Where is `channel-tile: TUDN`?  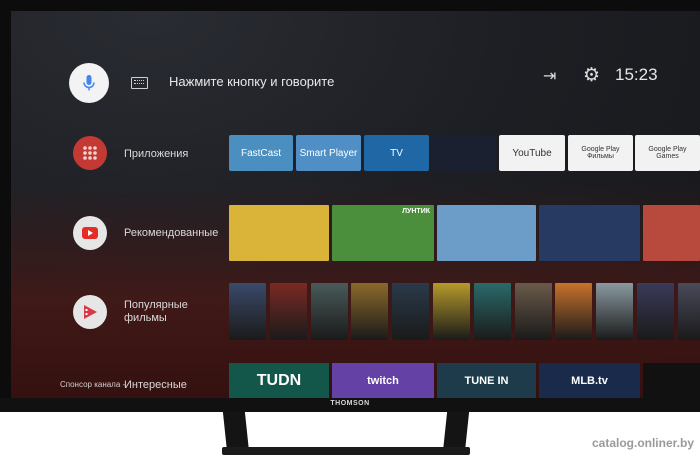 channel-tile: TUDN is located at coordinates (279, 380).